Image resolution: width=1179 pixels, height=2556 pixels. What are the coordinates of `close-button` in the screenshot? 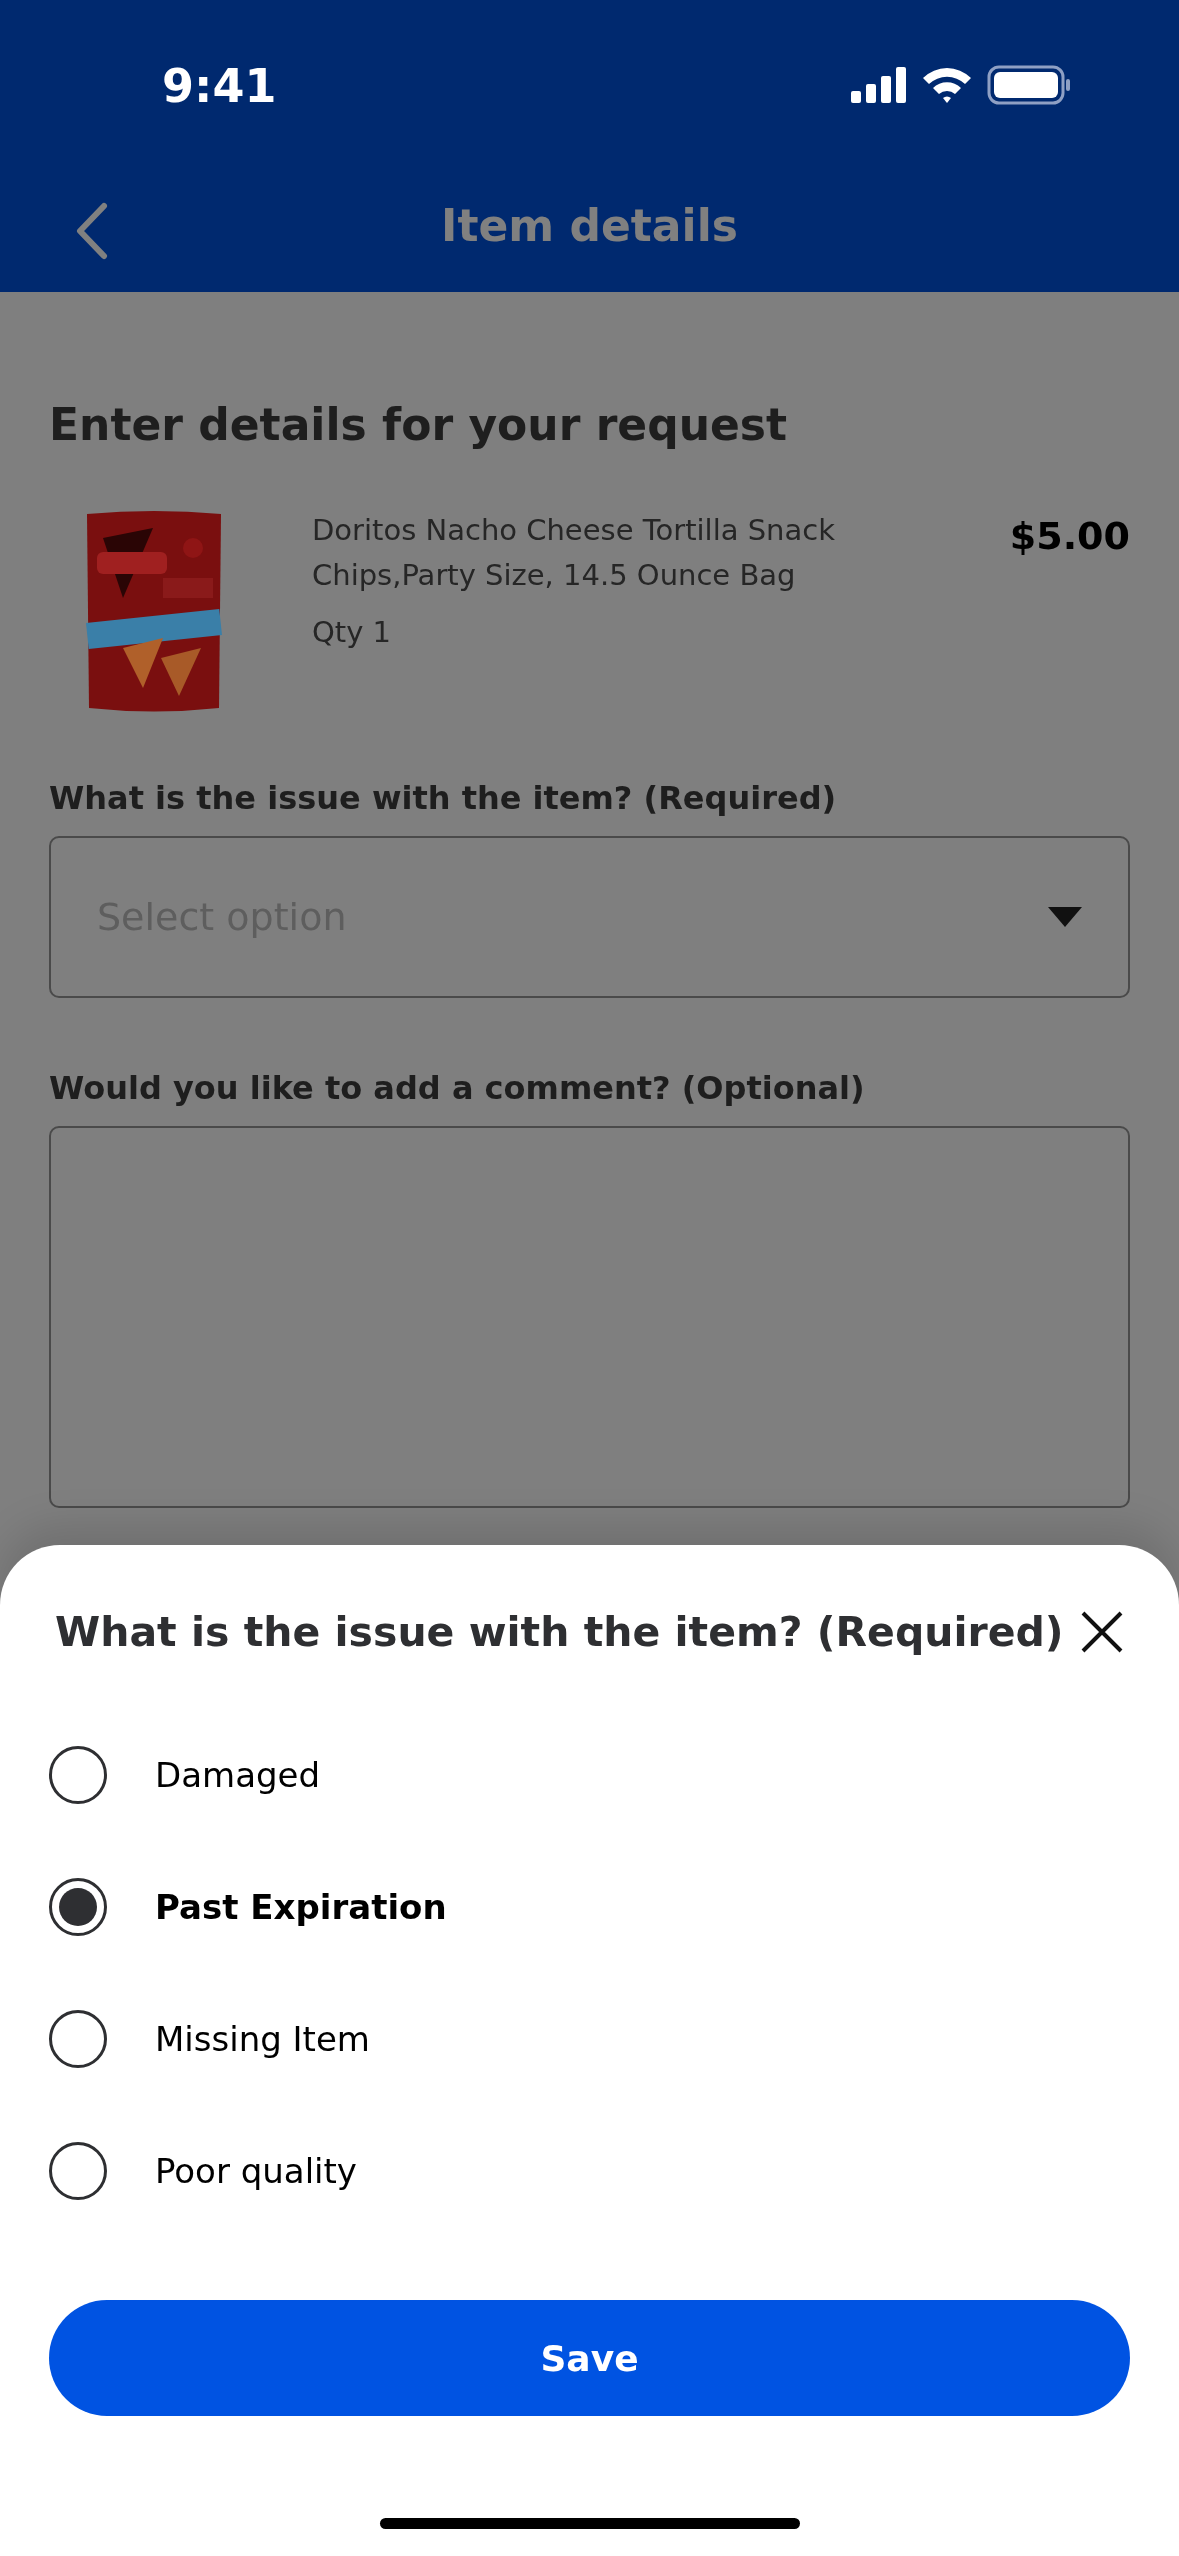 It's located at (1102, 1632).